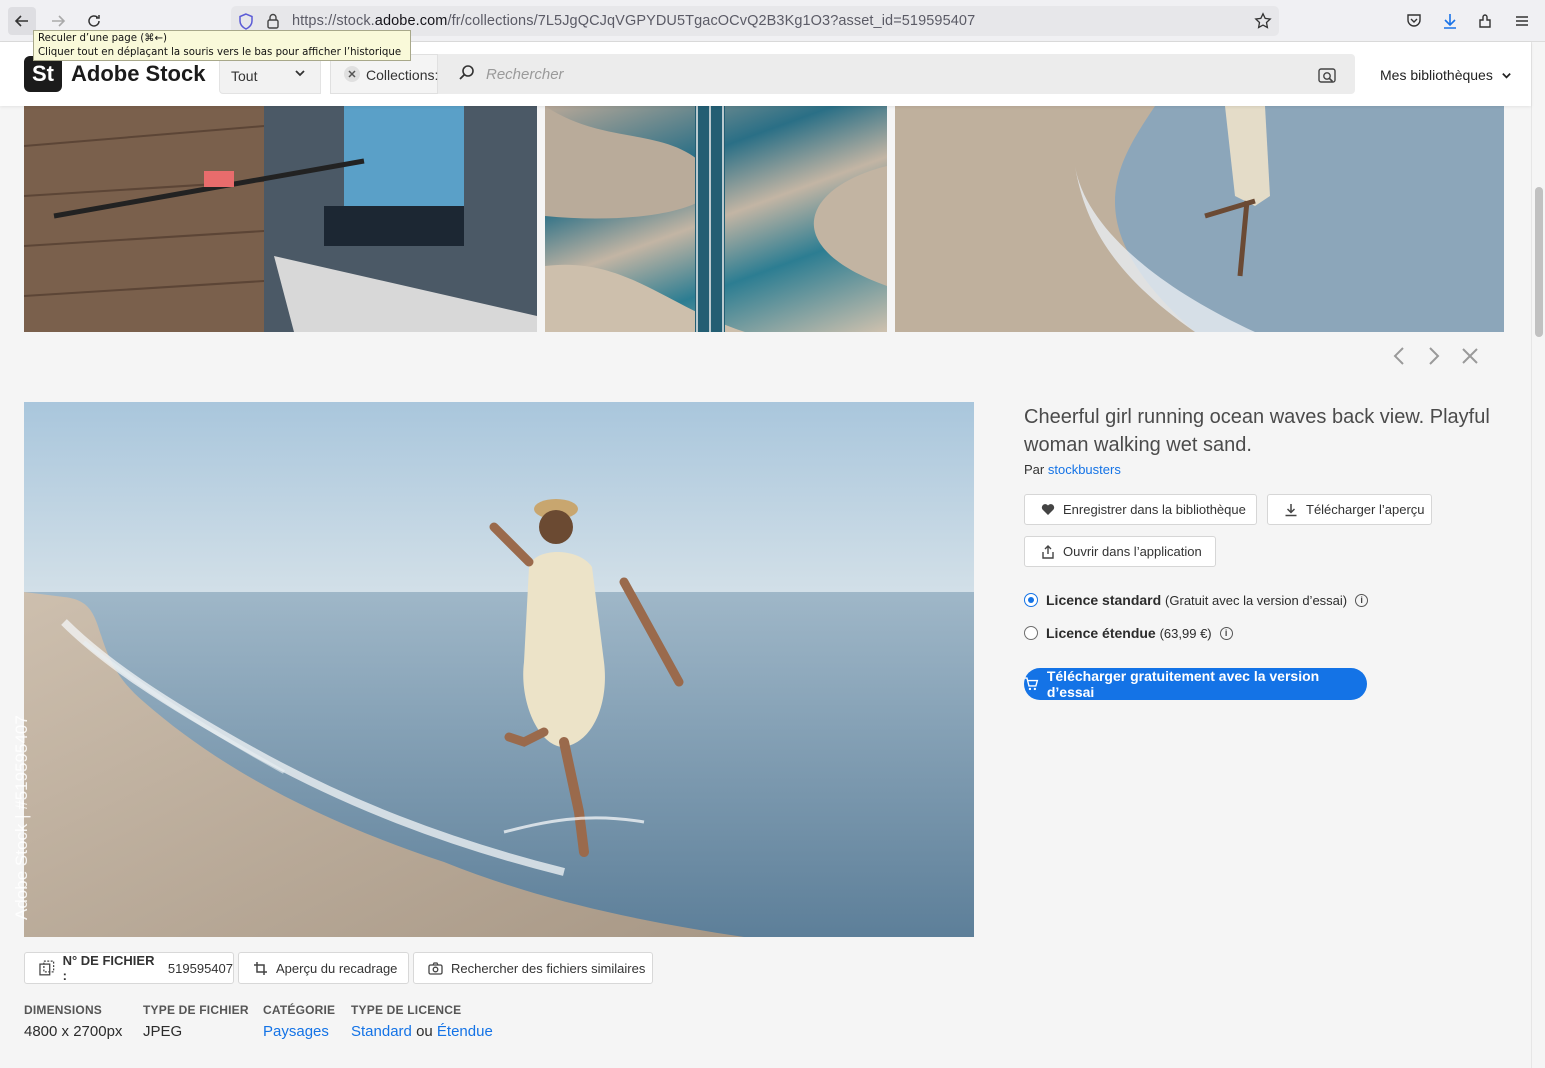 The image size is (1545, 1068). I want to click on collection-chip-label: Collections:, so click(402, 75).